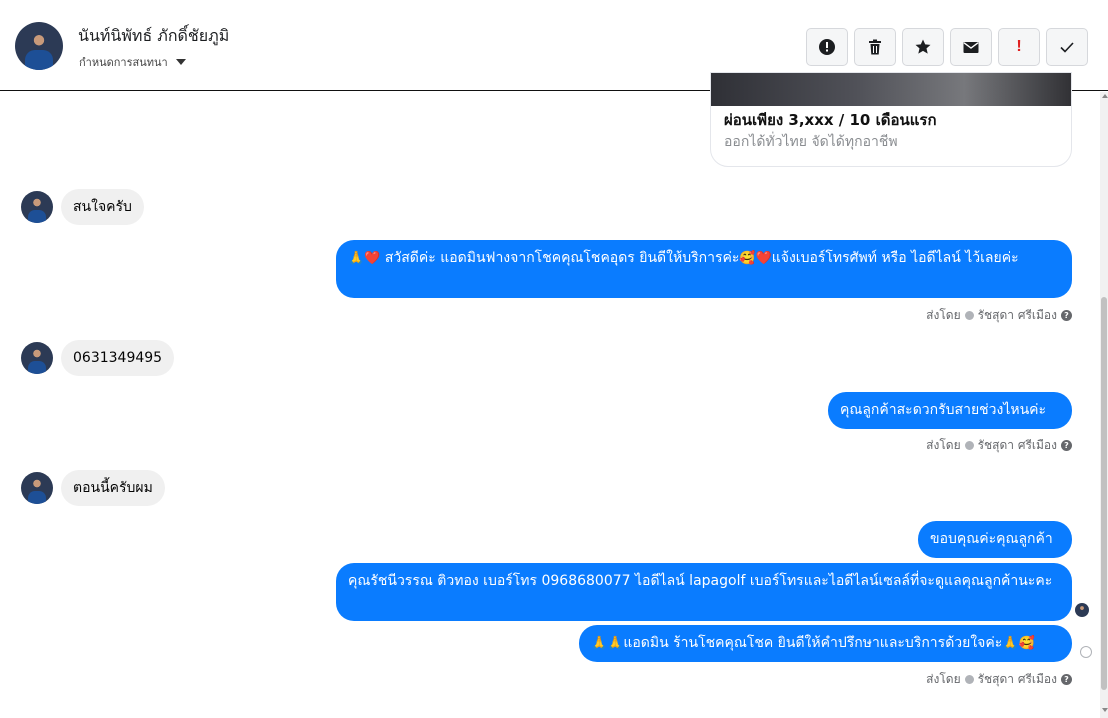  I want to click on scroll-thumb, so click(1104, 493).